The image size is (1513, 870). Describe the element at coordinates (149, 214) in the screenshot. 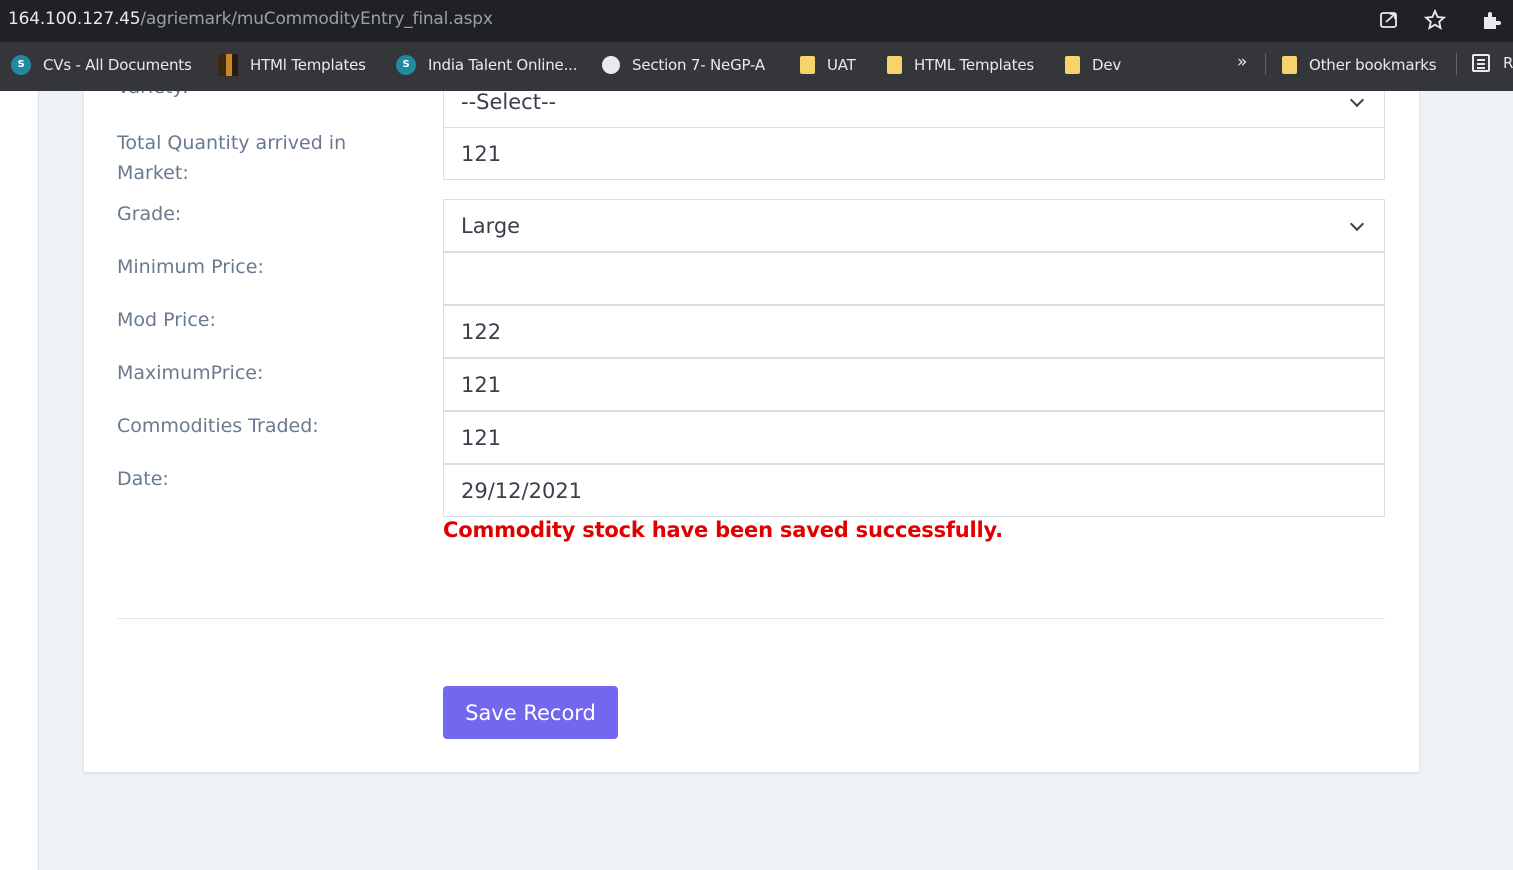

I see `grade-label: Grade:` at that location.